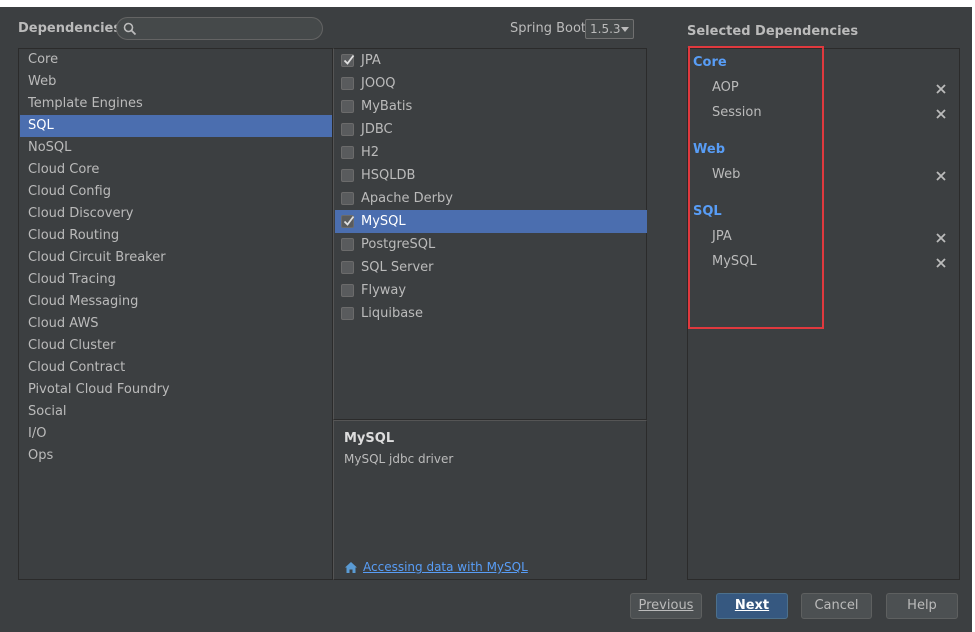 This screenshot has width=975, height=632. I want to click on dependency-label: JOOQ, so click(378, 83).